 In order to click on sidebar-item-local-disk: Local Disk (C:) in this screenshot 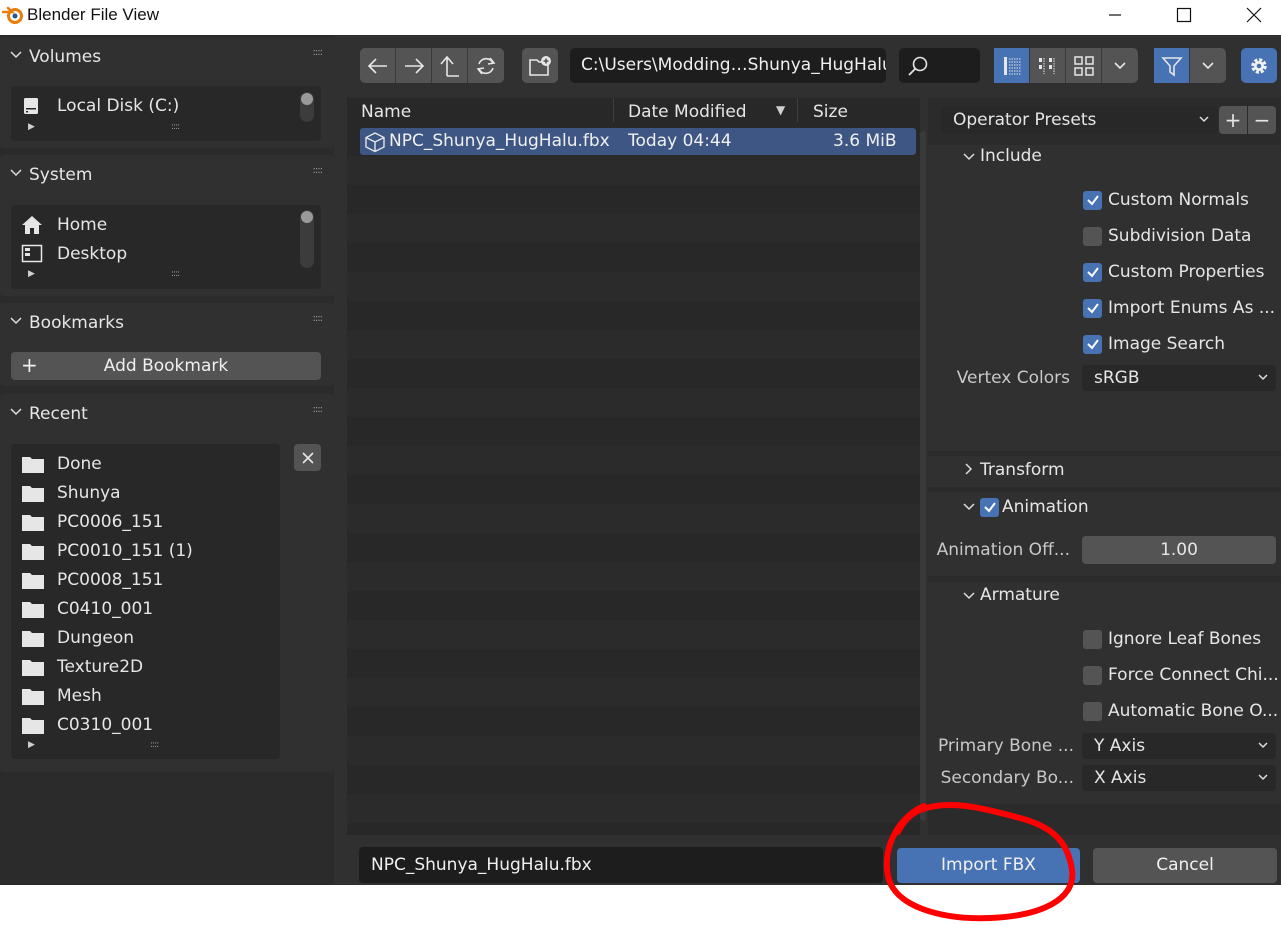, I will do `click(100, 105)`.